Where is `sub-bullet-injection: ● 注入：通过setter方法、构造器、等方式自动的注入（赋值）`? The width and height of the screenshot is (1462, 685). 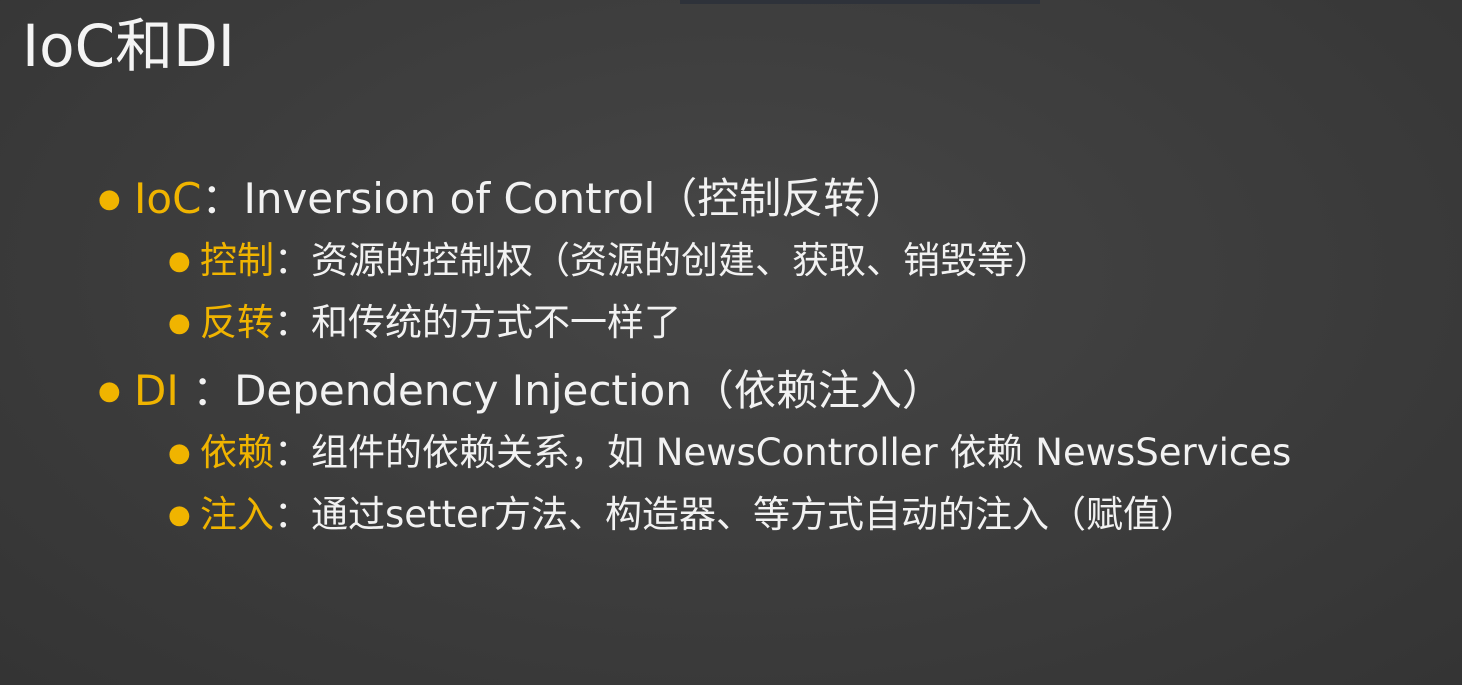
sub-bullet-injection: ● 注入：通过setter方法、构造器、等方式自动的注入（赋值） is located at coordinates (771, 515).